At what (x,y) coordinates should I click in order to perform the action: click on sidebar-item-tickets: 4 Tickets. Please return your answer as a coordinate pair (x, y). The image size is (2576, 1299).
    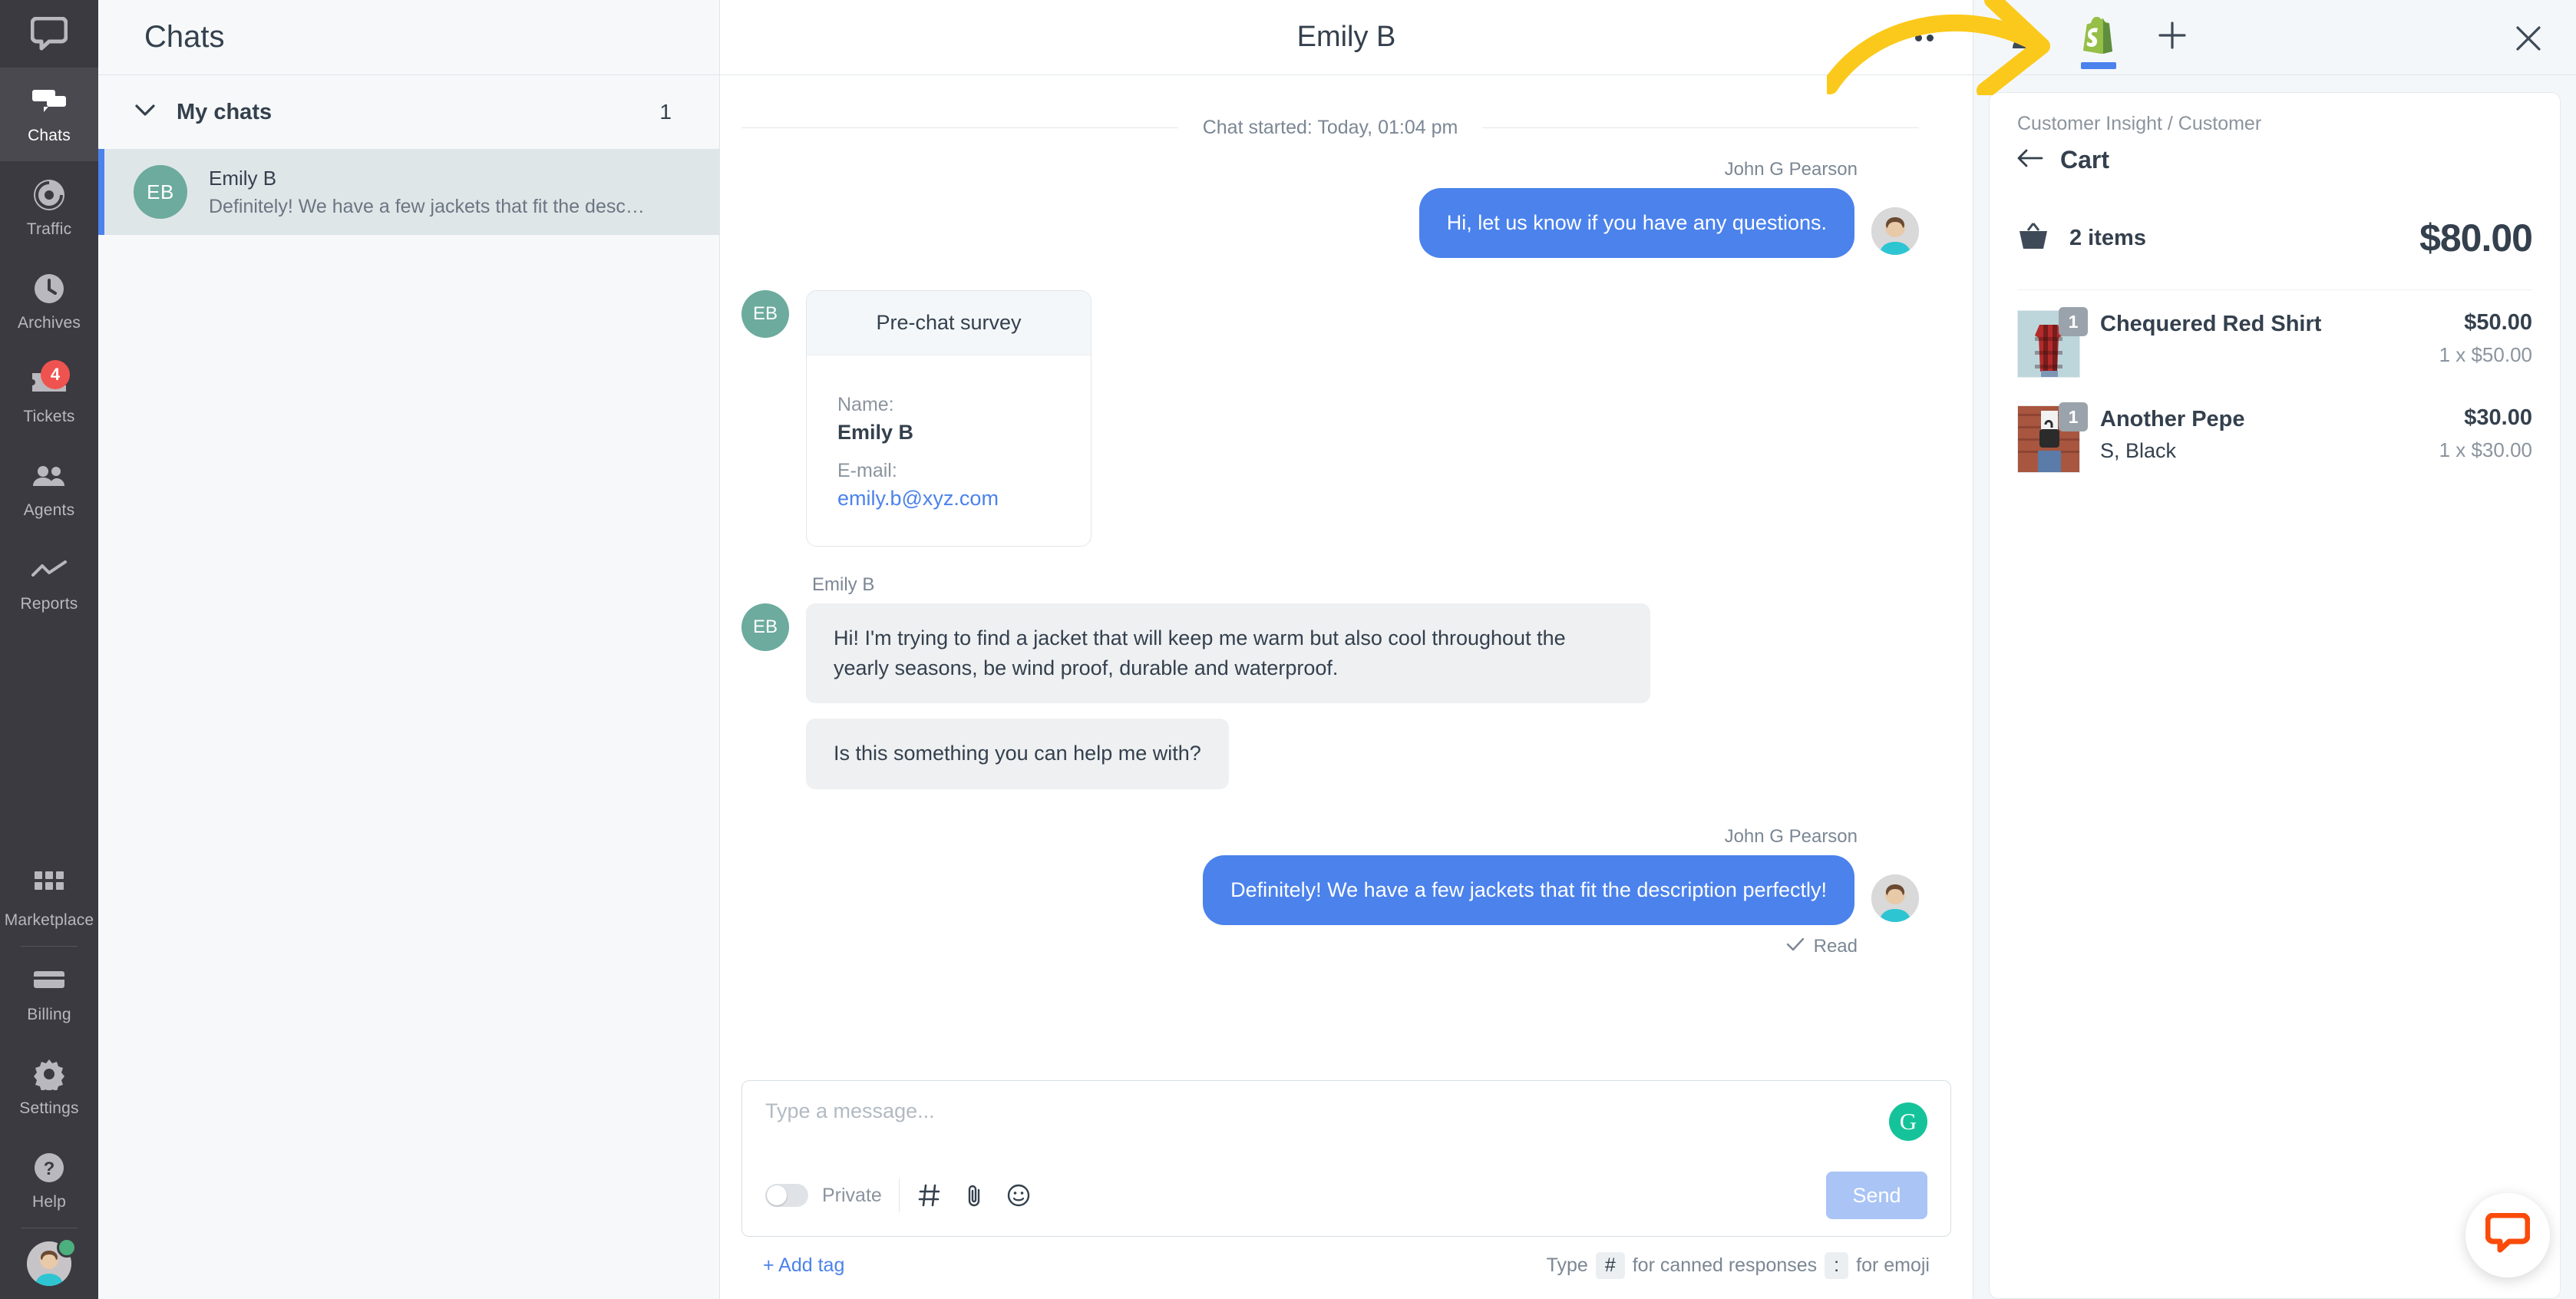
    Looking at the image, I should click on (49, 395).